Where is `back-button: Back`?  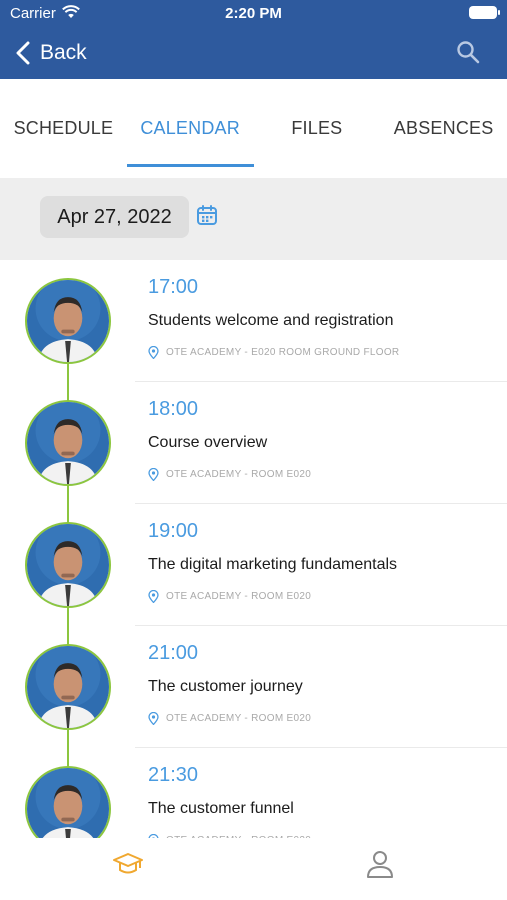 back-button: Back is located at coordinates (50, 53).